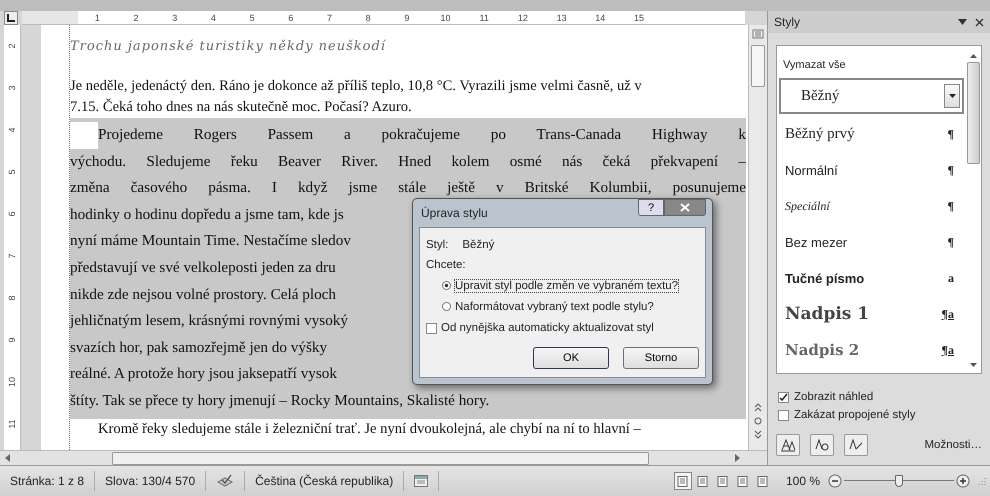 The image size is (990, 496). I want to click on tab-stop-button, so click(11, 18).